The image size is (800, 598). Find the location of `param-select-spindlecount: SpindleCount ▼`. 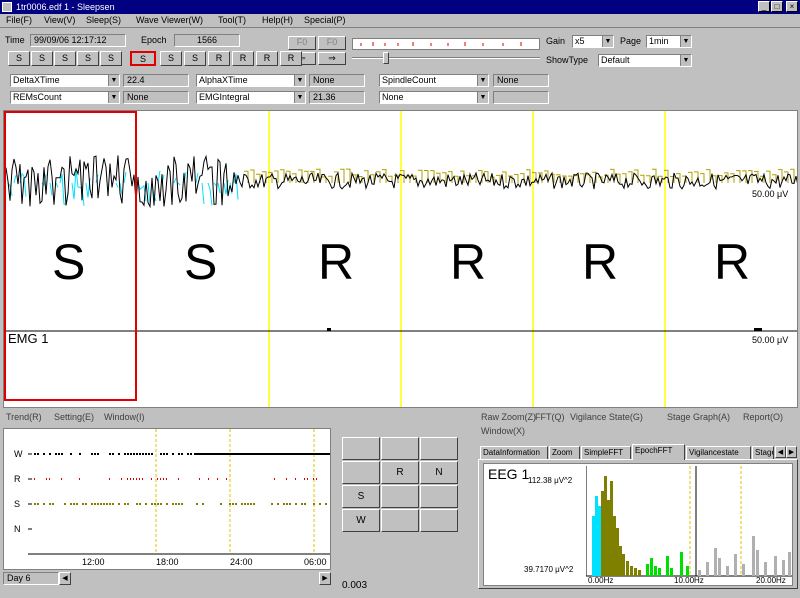

param-select-spindlecount: SpindleCount ▼ is located at coordinates (434, 80).